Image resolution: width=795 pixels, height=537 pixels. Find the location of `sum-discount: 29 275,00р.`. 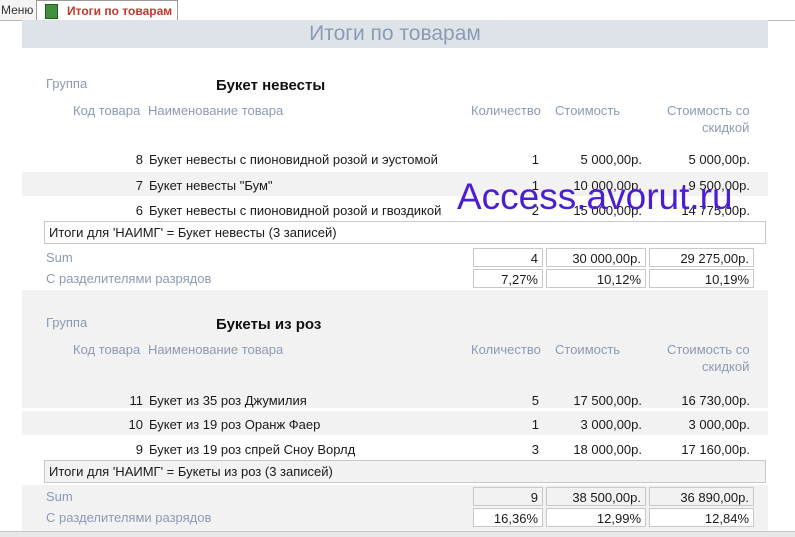

sum-discount: 29 275,00р. is located at coordinates (701, 257).